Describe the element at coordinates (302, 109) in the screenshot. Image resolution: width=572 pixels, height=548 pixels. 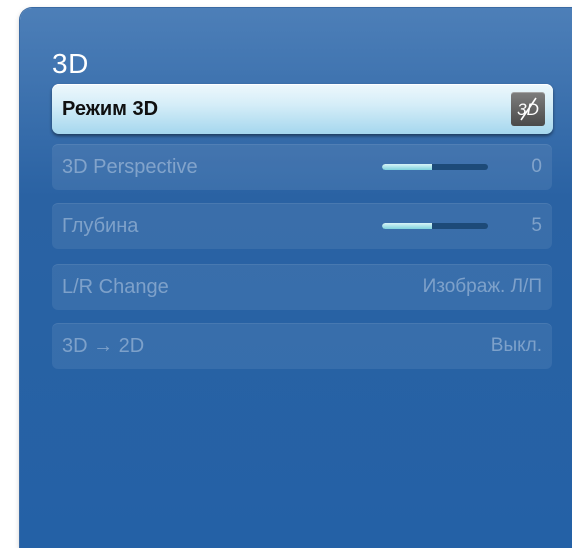
I see `menu-item-3d-mode: Режим 3D 3D` at that location.